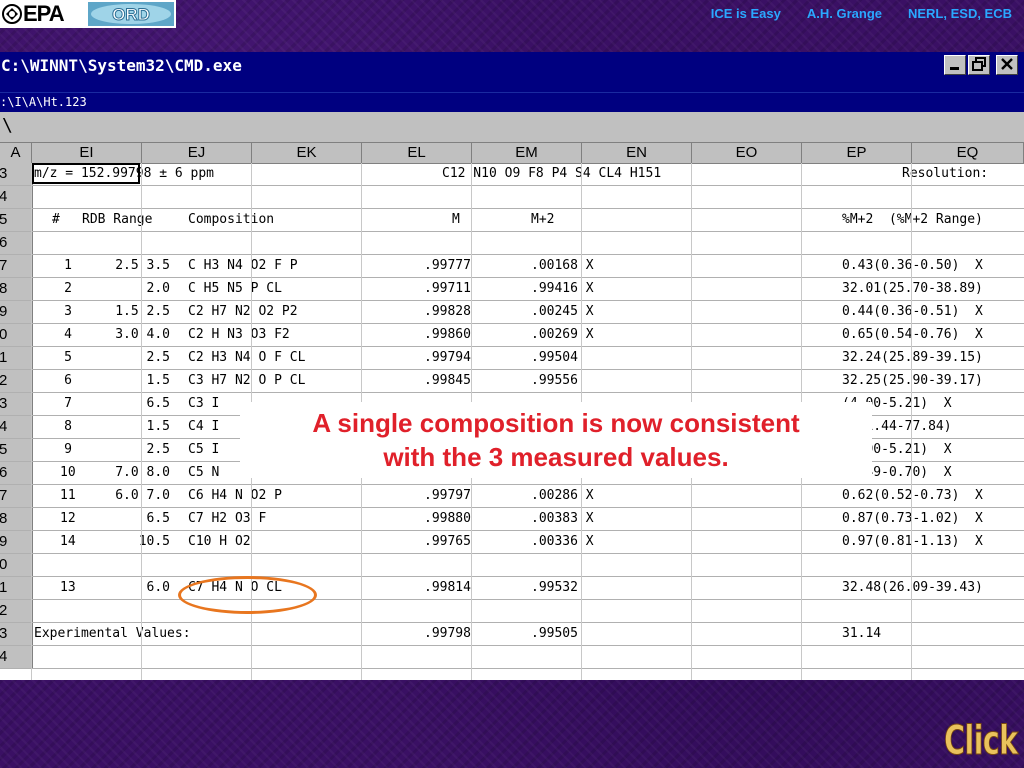  I want to click on row-header: 5, so click(16, 450).